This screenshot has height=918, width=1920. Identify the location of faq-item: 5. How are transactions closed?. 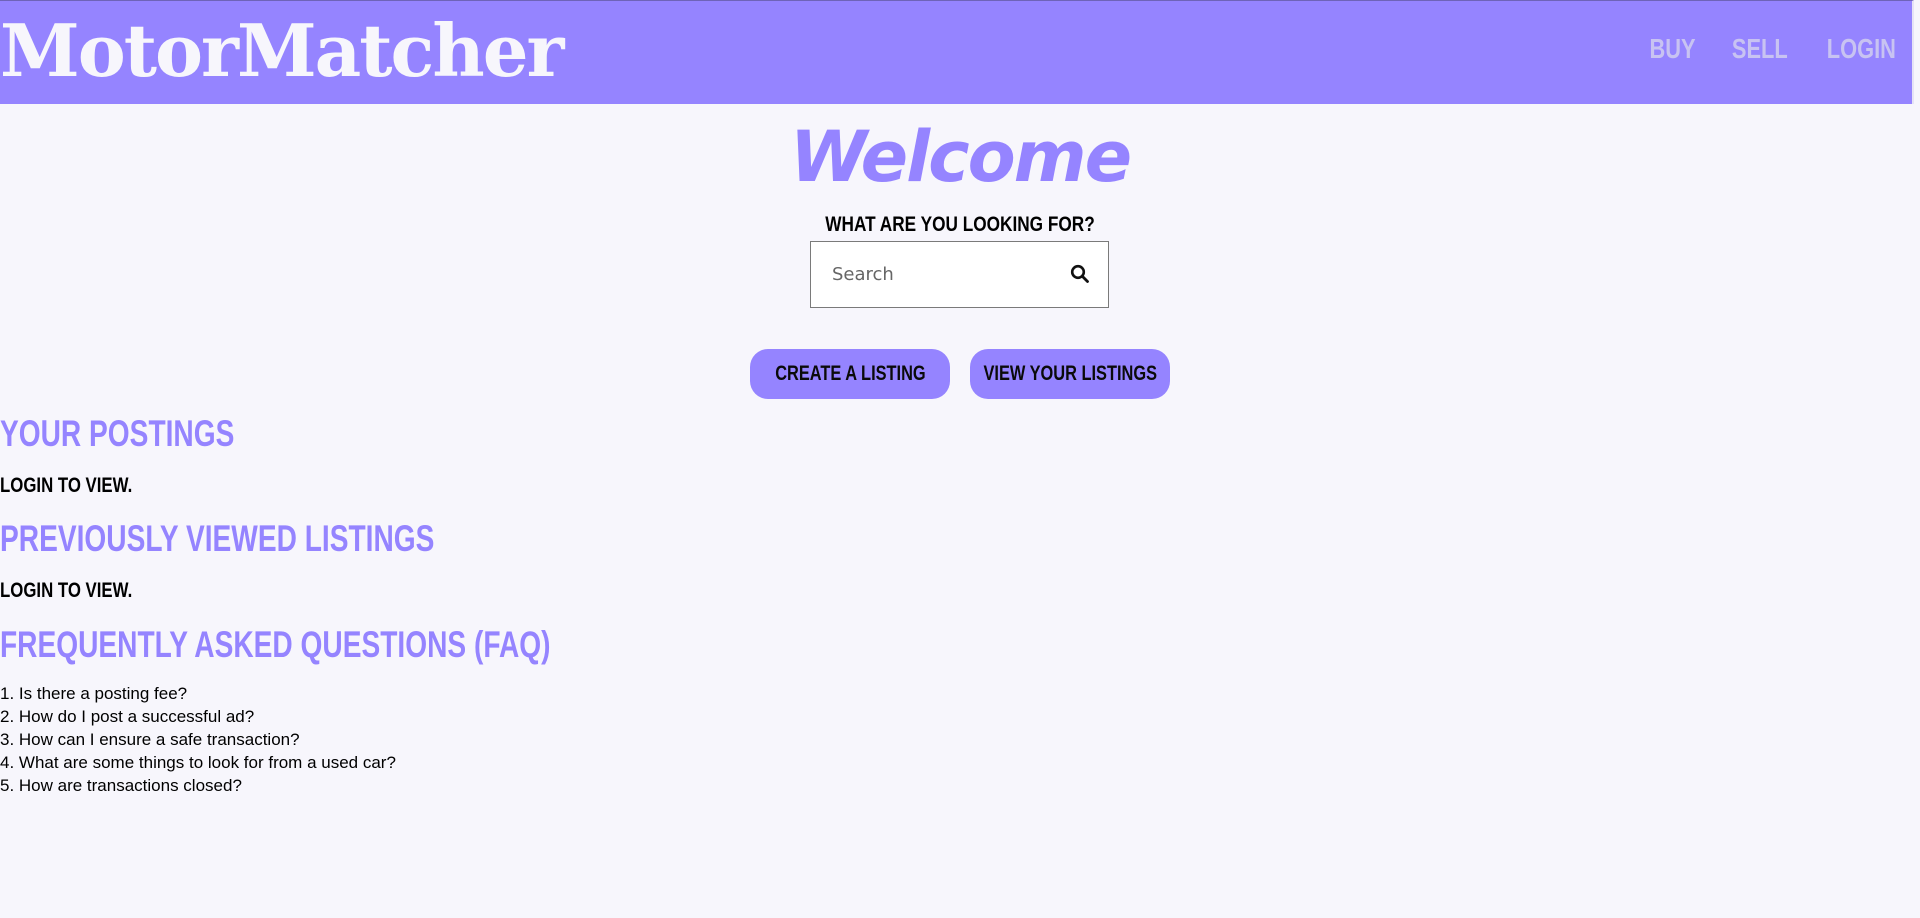
(121, 785).